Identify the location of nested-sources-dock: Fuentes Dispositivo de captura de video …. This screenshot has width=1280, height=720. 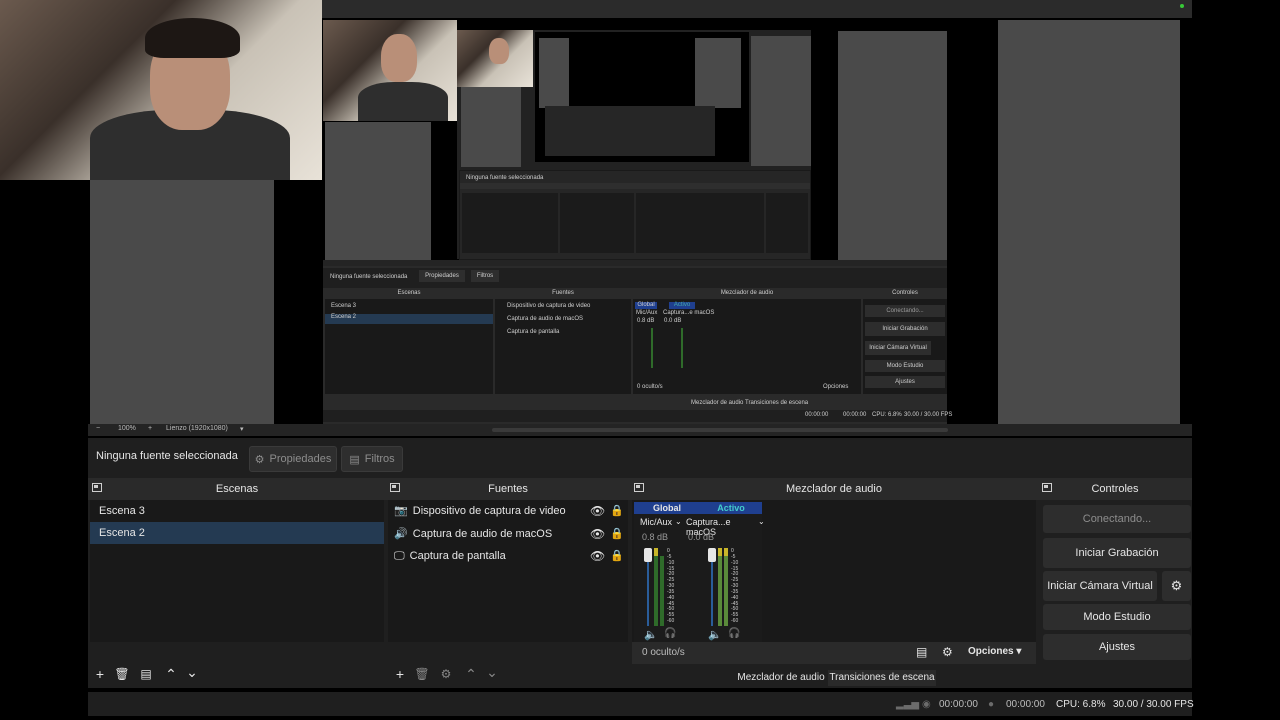
(563, 342).